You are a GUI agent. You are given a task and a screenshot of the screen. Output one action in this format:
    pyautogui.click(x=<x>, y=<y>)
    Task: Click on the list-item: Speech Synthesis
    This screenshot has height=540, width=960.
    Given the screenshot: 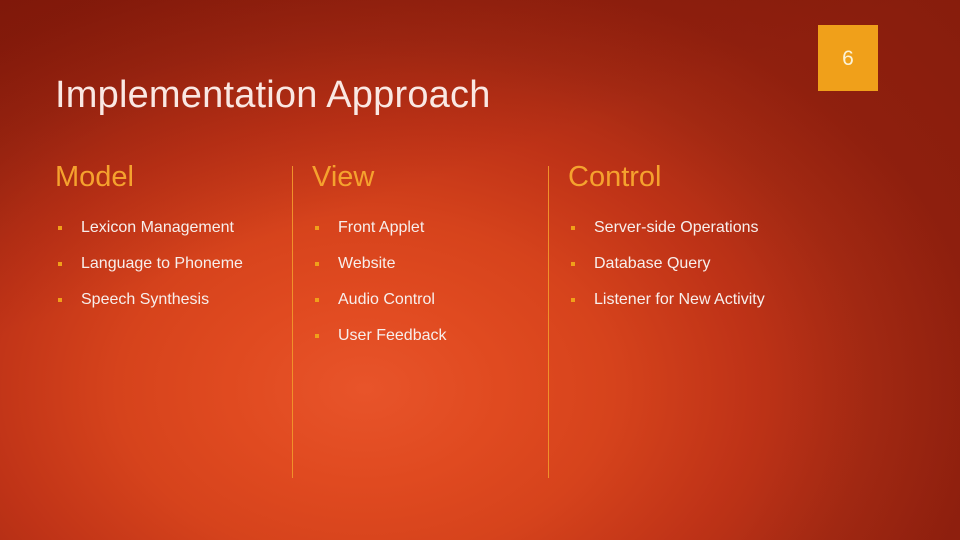 What is the action you would take?
    pyautogui.click(x=167, y=300)
    